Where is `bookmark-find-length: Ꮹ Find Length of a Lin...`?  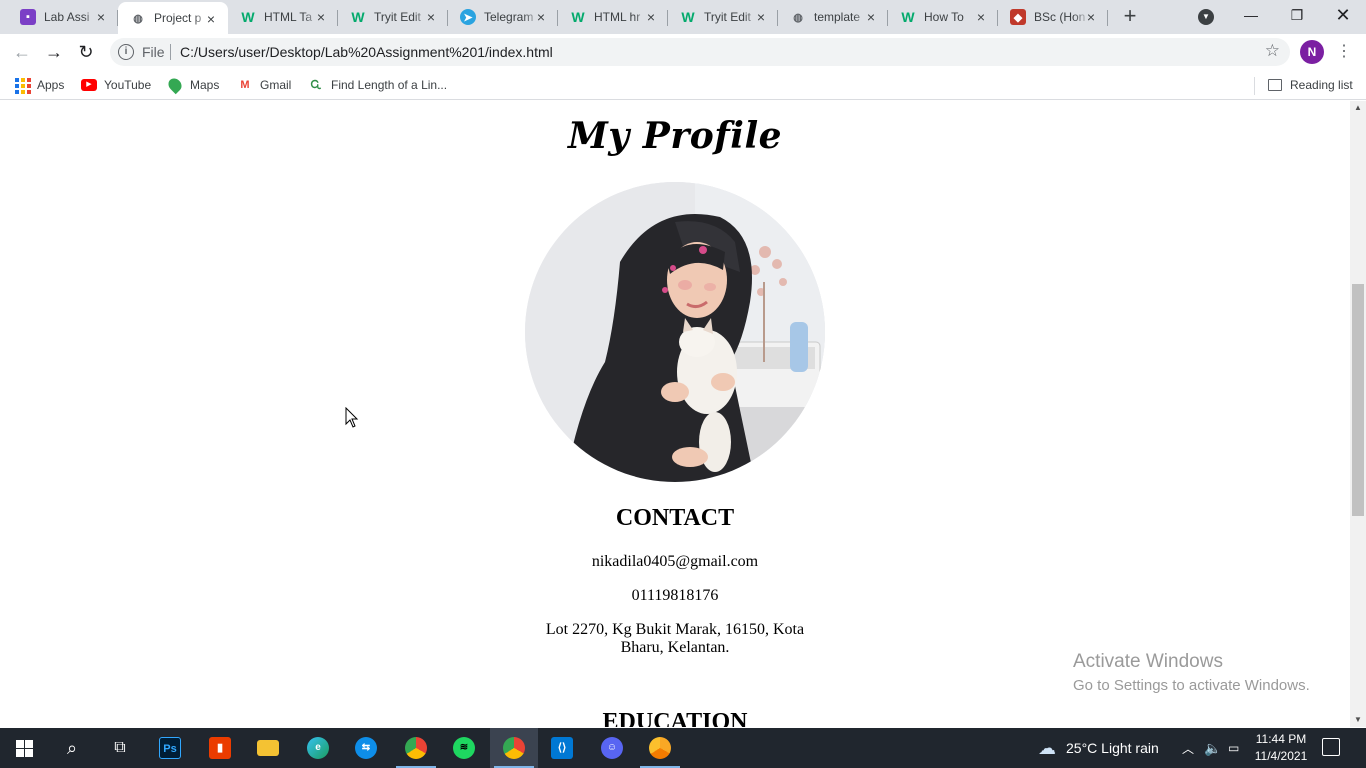 bookmark-find-length: Ꮹ Find Length of a Lin... is located at coordinates (377, 85).